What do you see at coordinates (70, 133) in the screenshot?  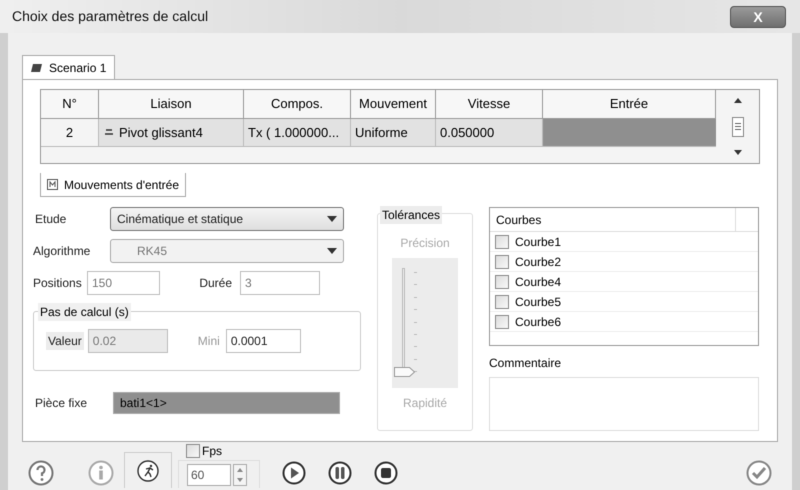 I see `table-cell: 2` at bounding box center [70, 133].